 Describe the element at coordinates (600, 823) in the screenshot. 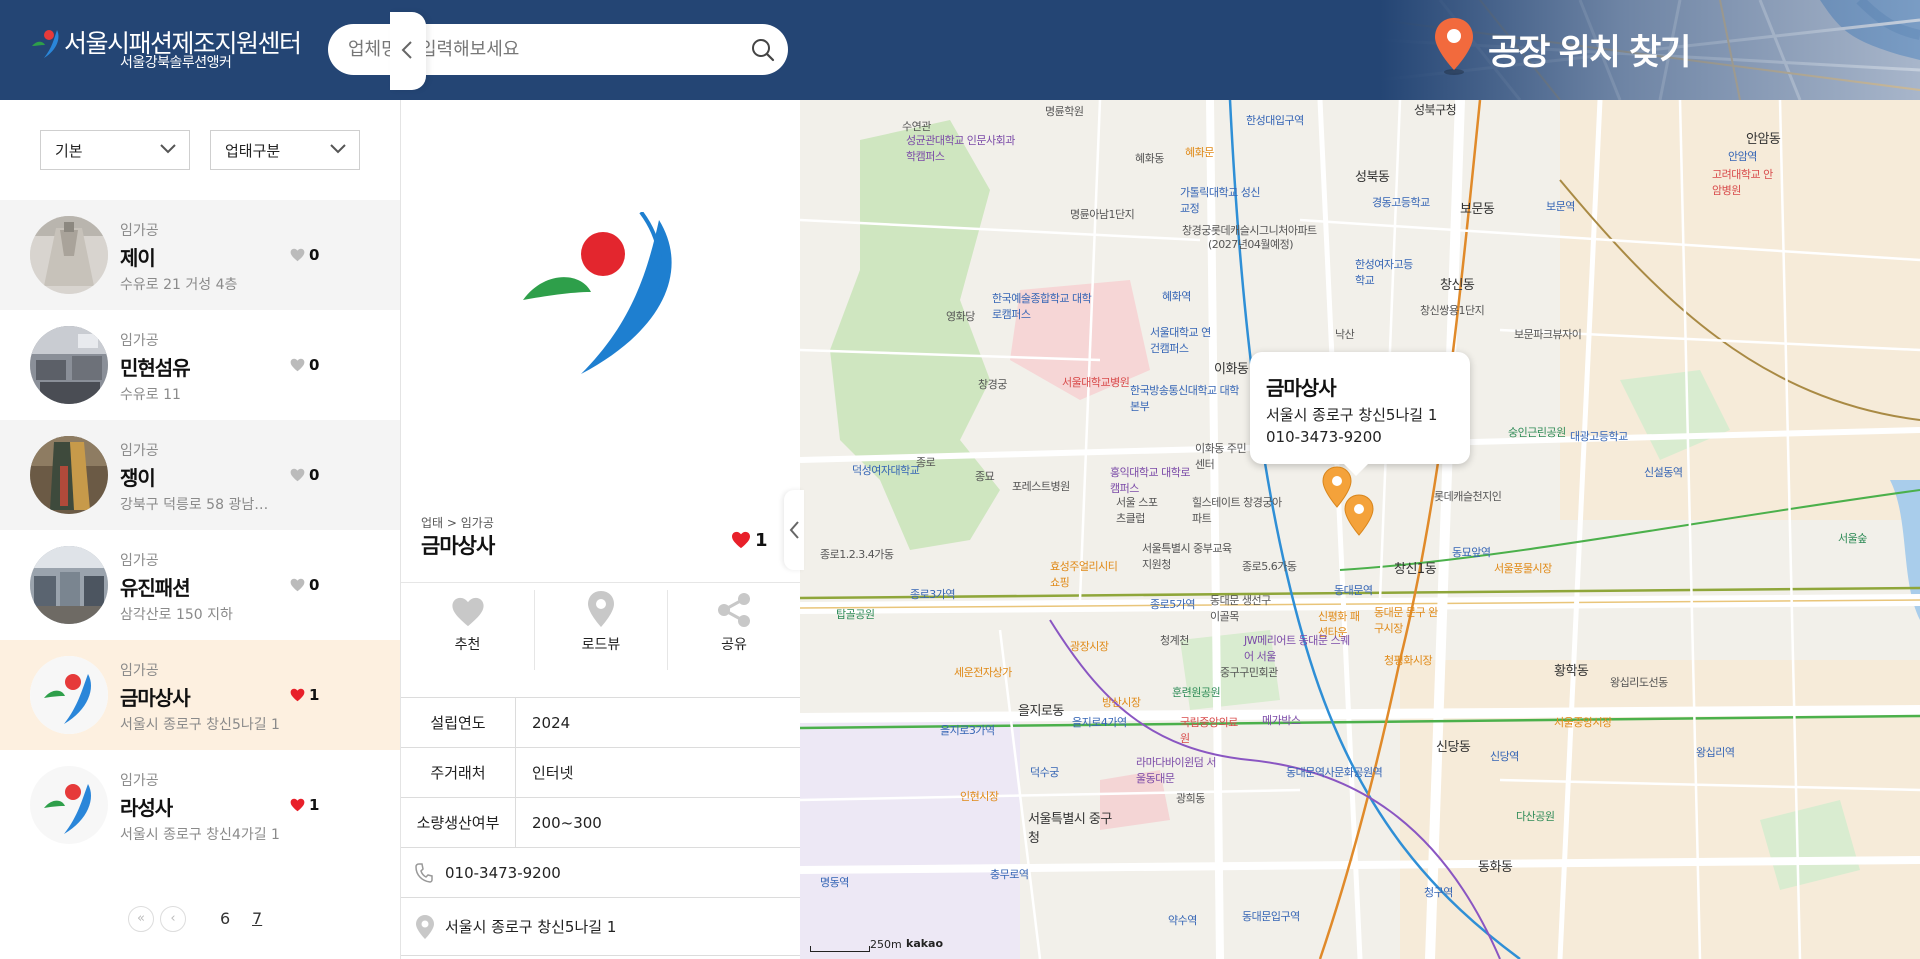

I see `info-row: 소량생산여부 200~300` at that location.